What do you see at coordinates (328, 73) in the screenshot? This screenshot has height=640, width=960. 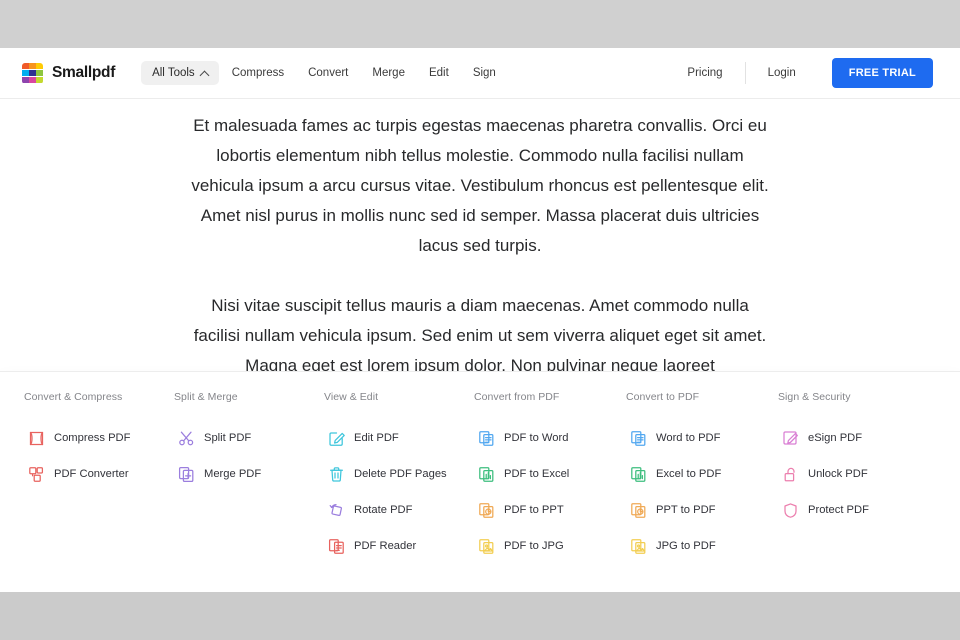 I see `nav-convert: Convert` at bounding box center [328, 73].